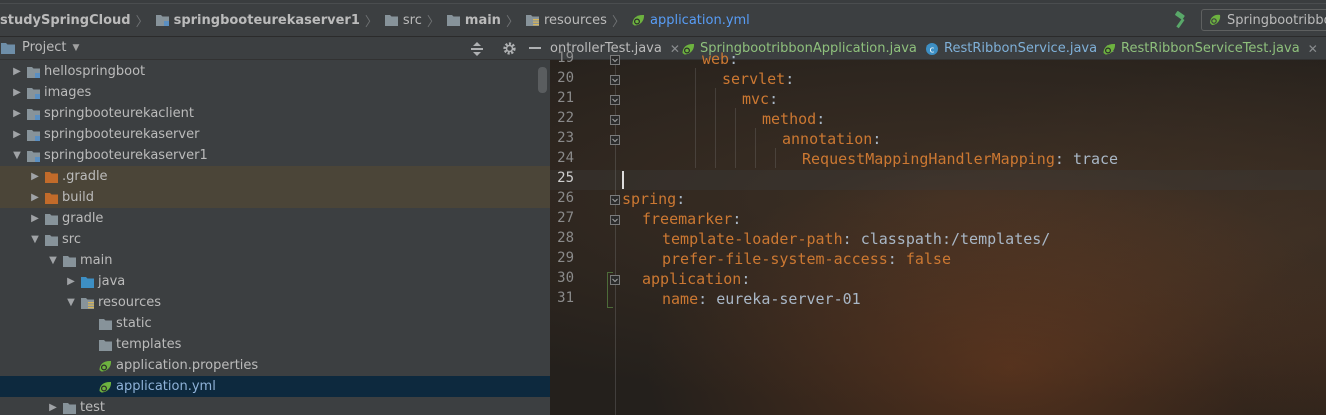  I want to click on editor-tab: RestRibbonServiceTest.java ✕, so click(1210, 48).